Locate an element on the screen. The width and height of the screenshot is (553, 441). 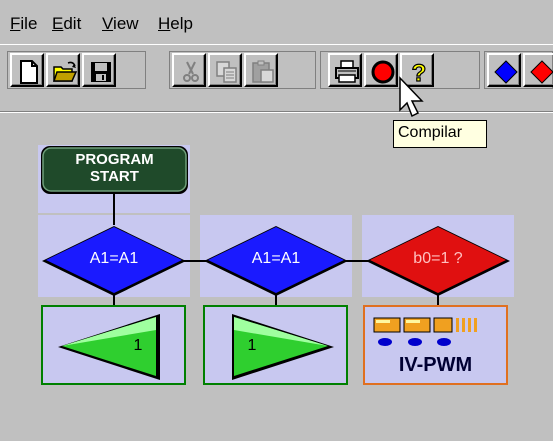
action-2-value: 1 is located at coordinates (252, 346).